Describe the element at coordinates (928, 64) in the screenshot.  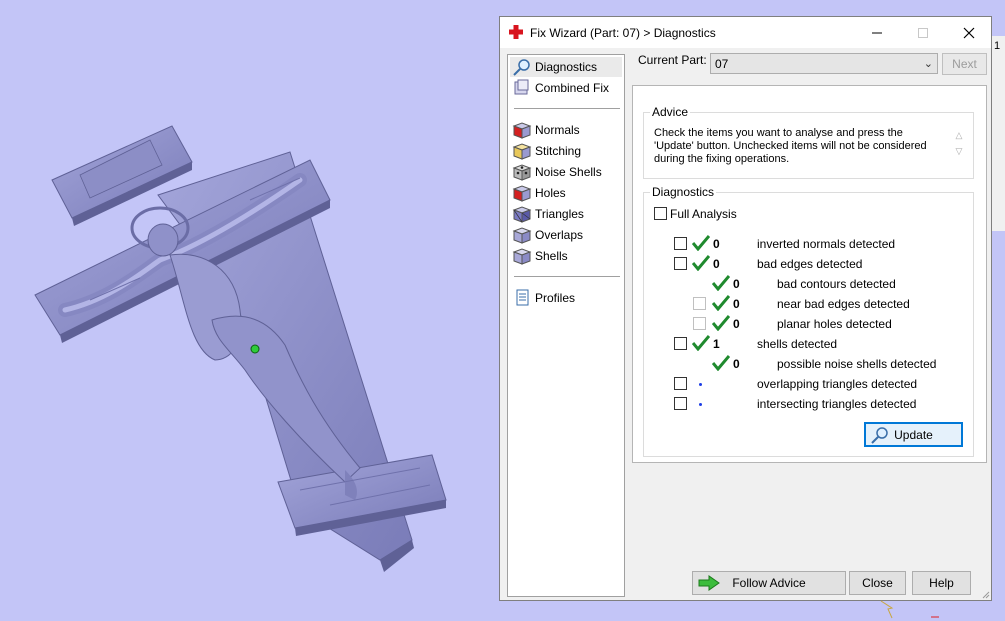
I see `chevron-down-icon: ⌄` at that location.